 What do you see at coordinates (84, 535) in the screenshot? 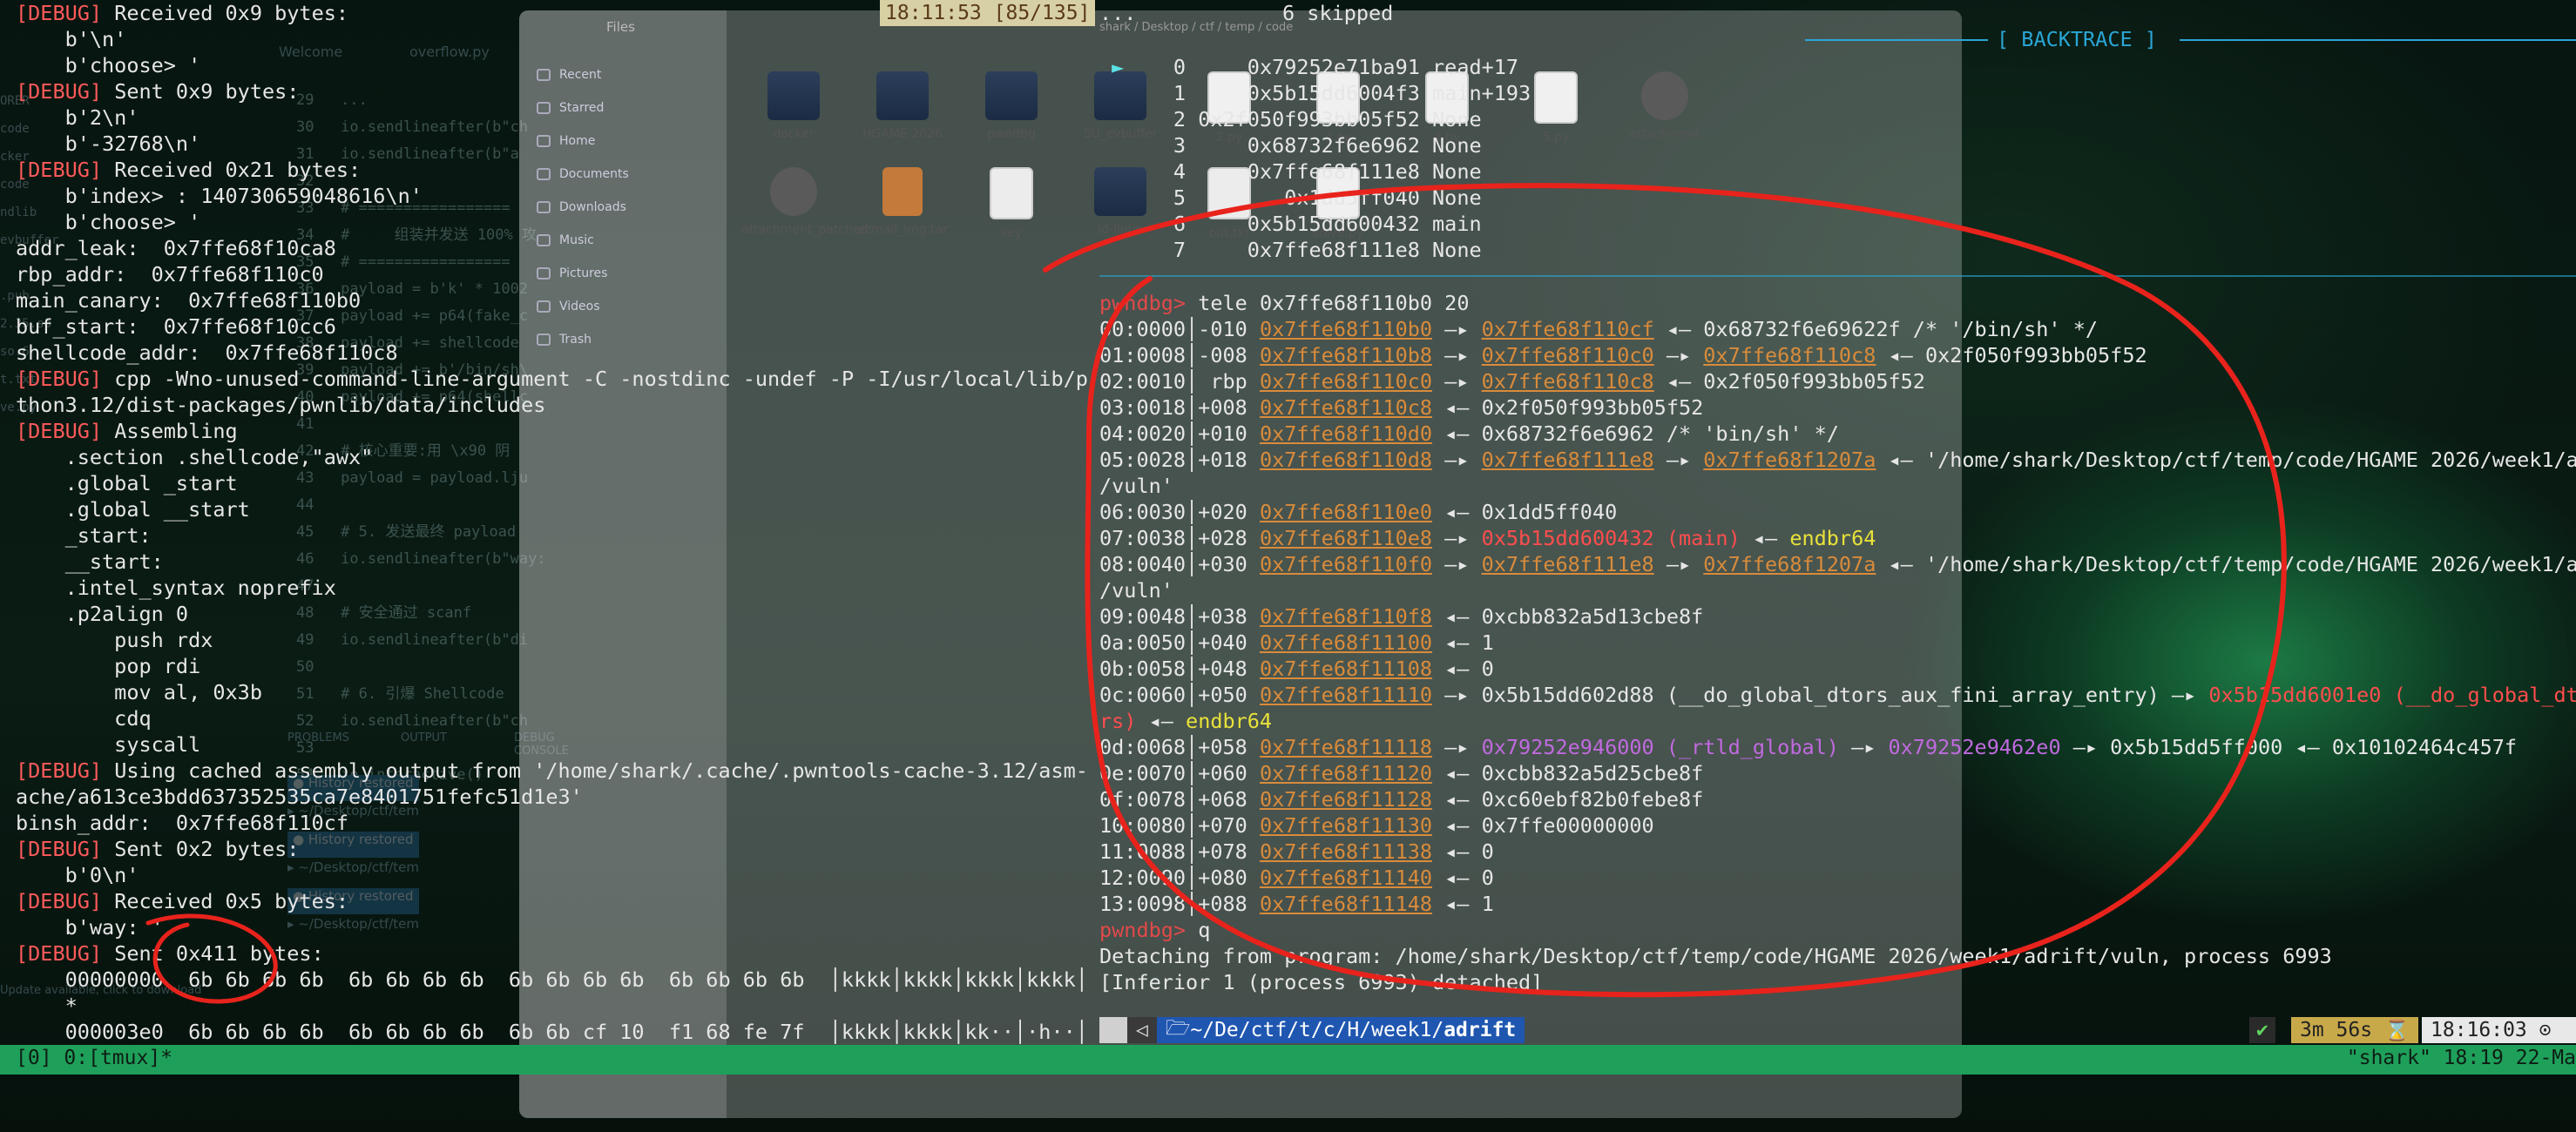
I see `terminal-text: _start:` at bounding box center [84, 535].